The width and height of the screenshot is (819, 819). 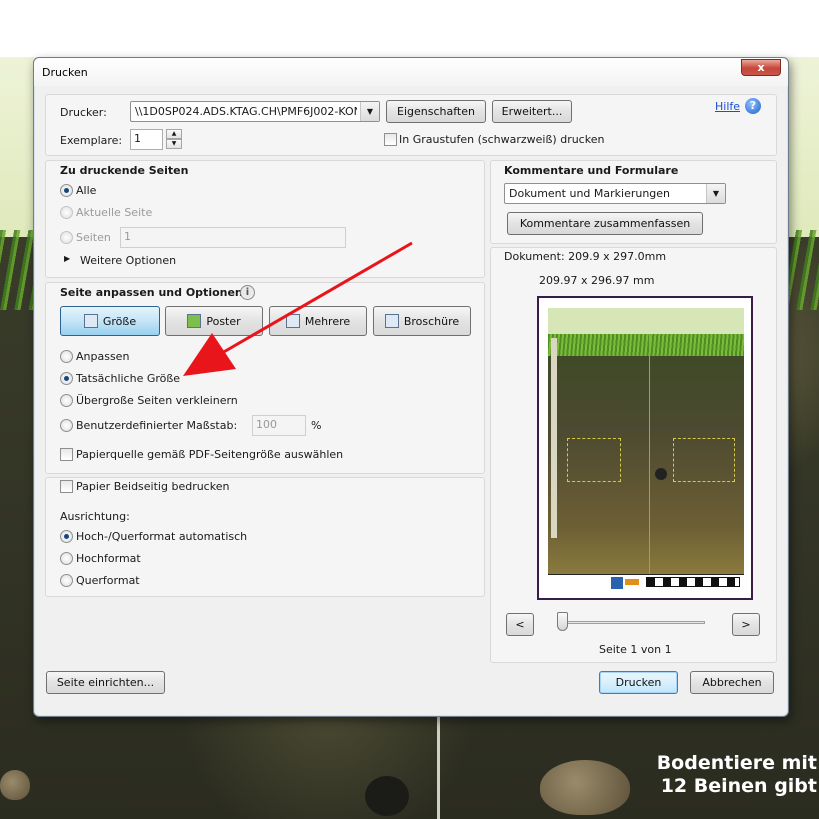 What do you see at coordinates (318, 321) in the screenshot?
I see `tab-multiple: Mehrere` at bounding box center [318, 321].